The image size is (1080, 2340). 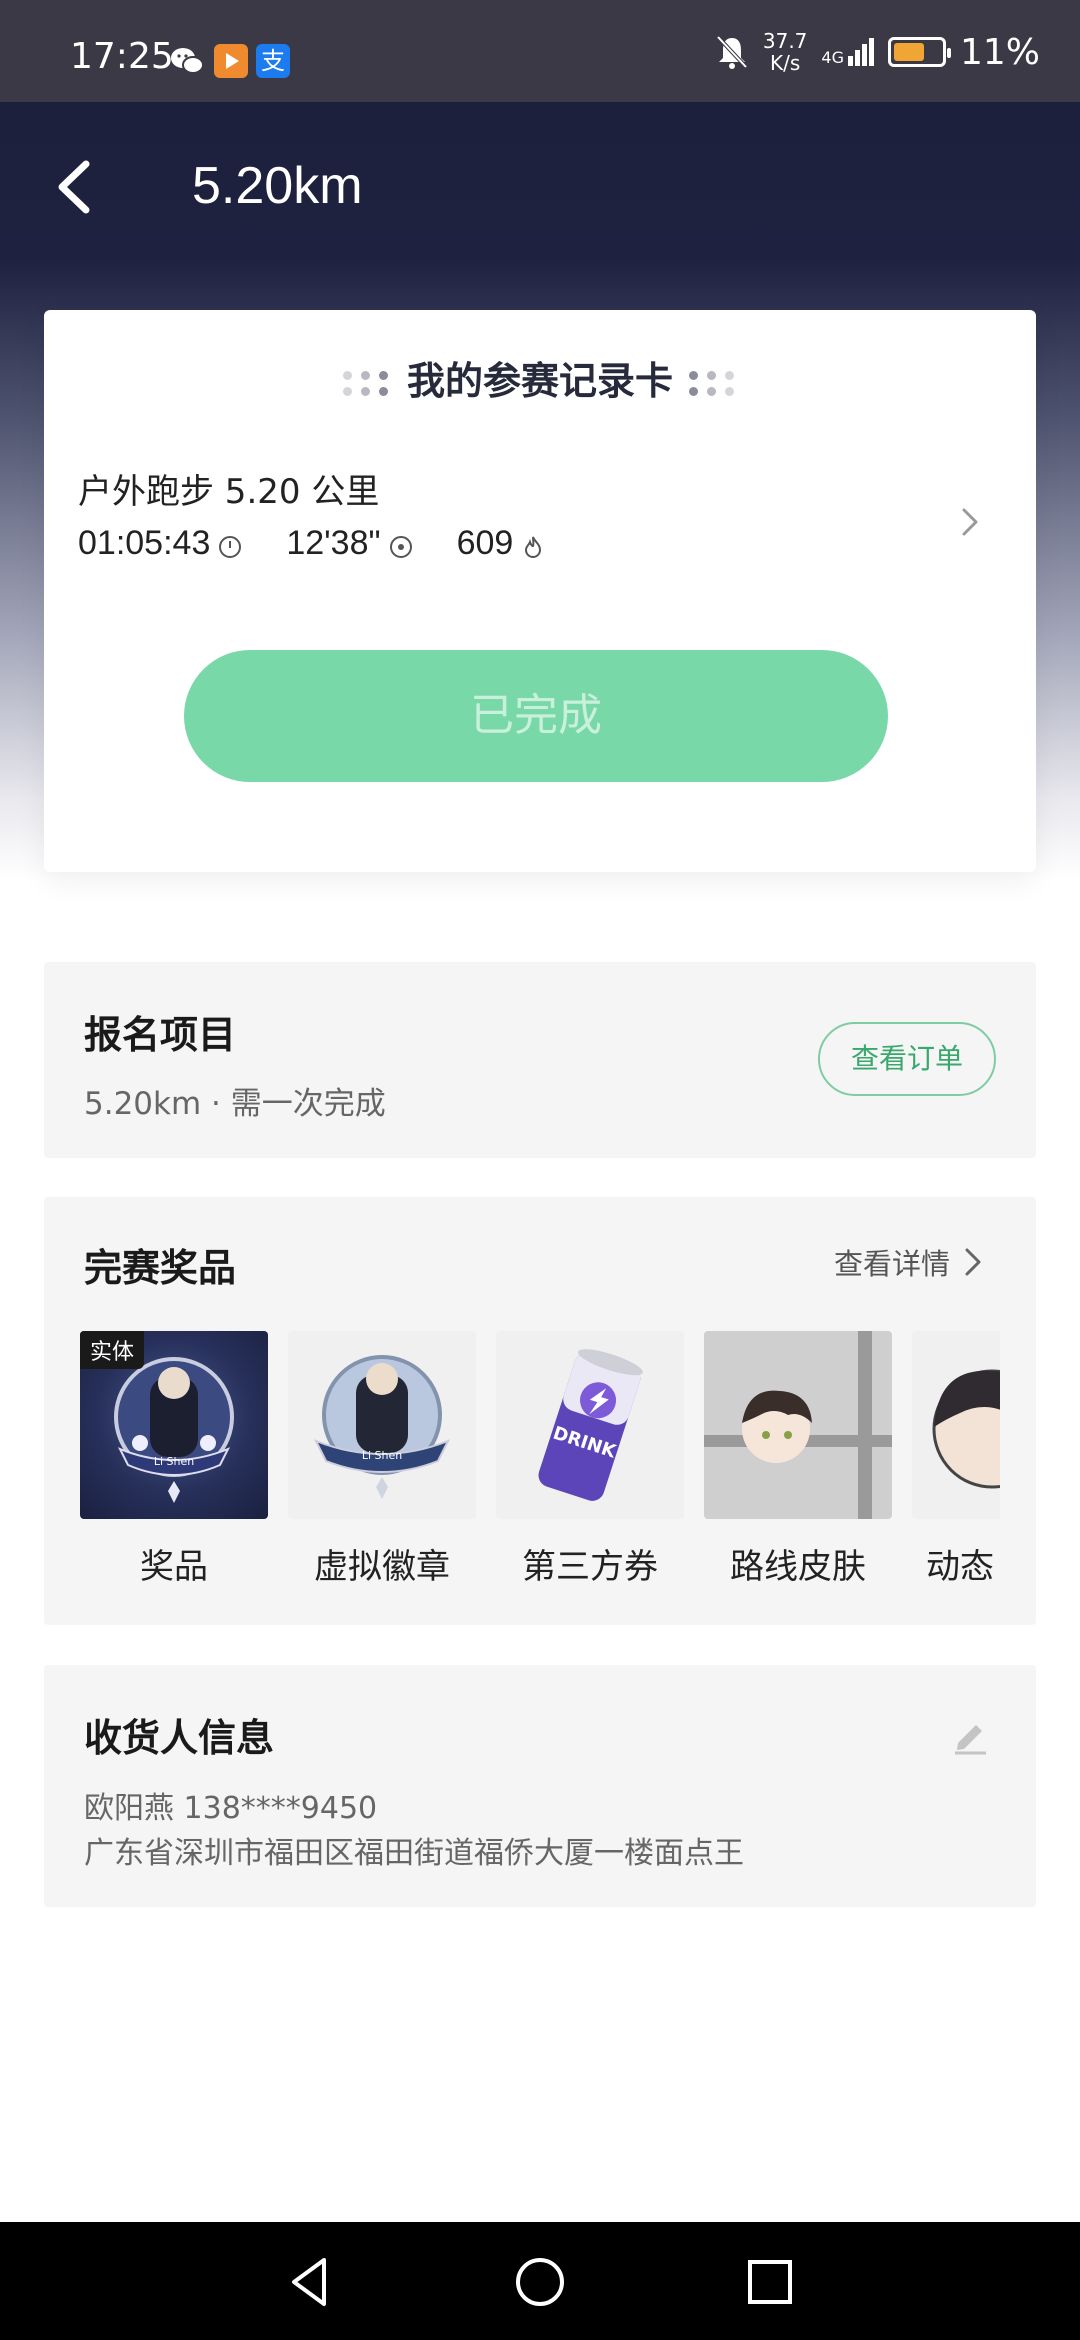 I want to click on page-title: 5.20km, so click(x=277, y=186).